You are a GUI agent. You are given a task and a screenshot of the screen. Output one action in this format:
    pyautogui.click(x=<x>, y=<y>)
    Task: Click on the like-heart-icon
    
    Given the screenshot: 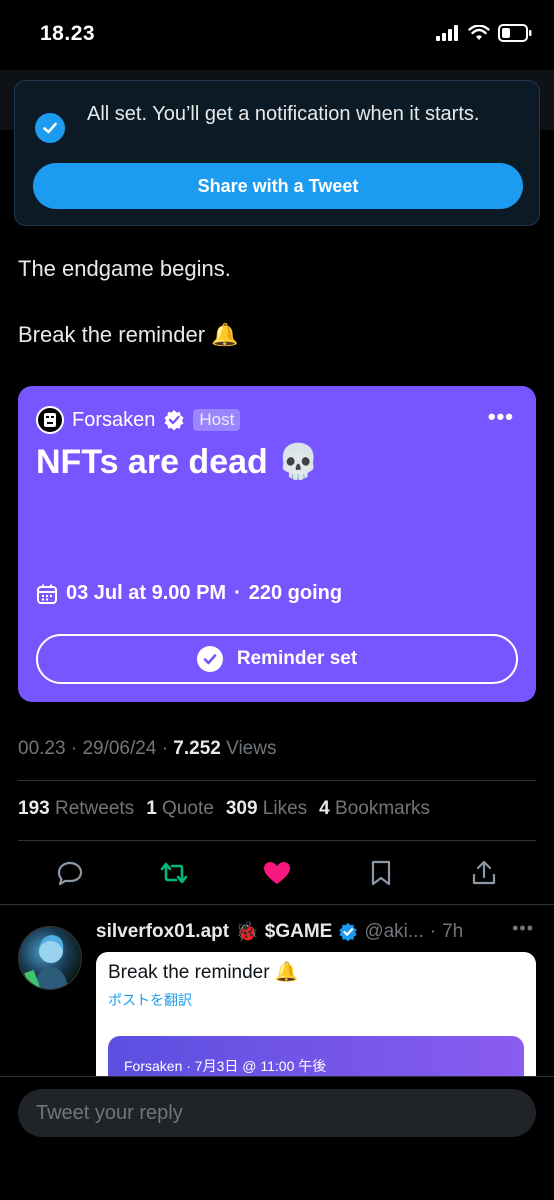 What is the action you would take?
    pyautogui.click(x=277, y=873)
    